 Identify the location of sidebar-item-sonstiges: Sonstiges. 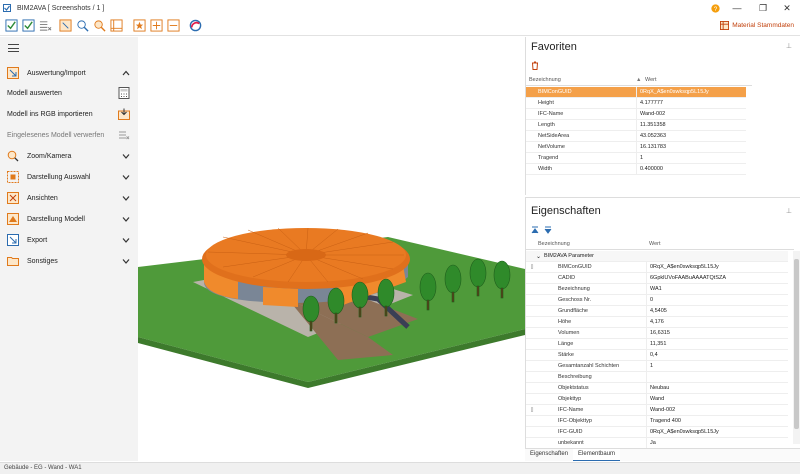
(69, 261).